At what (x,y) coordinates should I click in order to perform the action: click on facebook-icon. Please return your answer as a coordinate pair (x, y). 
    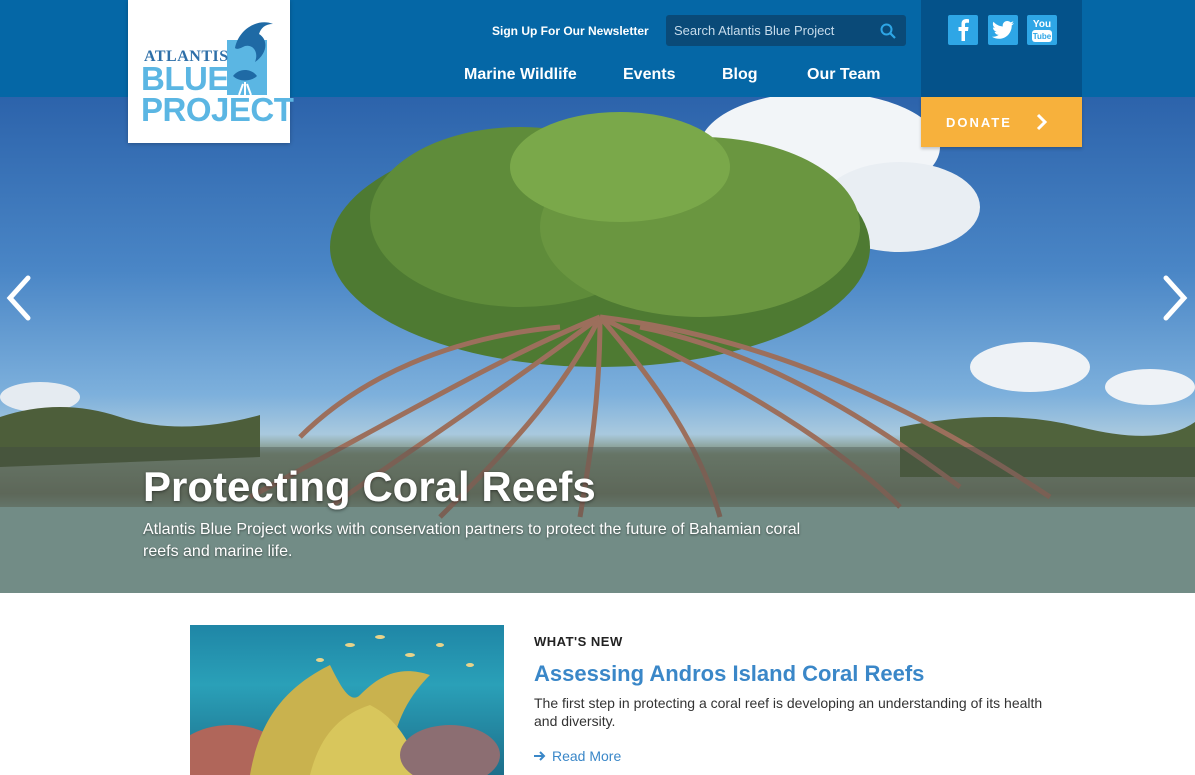
    Looking at the image, I should click on (963, 30).